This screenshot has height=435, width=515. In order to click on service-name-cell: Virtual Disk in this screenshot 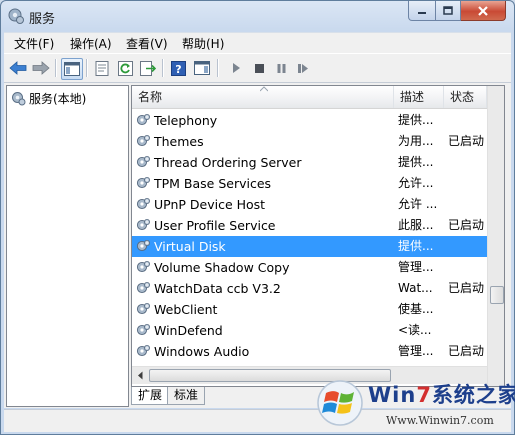, I will do `click(263, 246)`.